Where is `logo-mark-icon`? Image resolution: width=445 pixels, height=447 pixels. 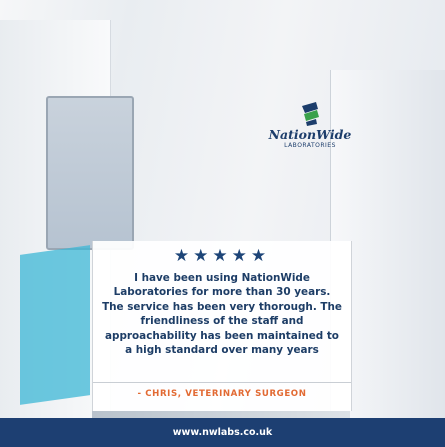
logo-mark-icon is located at coordinates (310, 114).